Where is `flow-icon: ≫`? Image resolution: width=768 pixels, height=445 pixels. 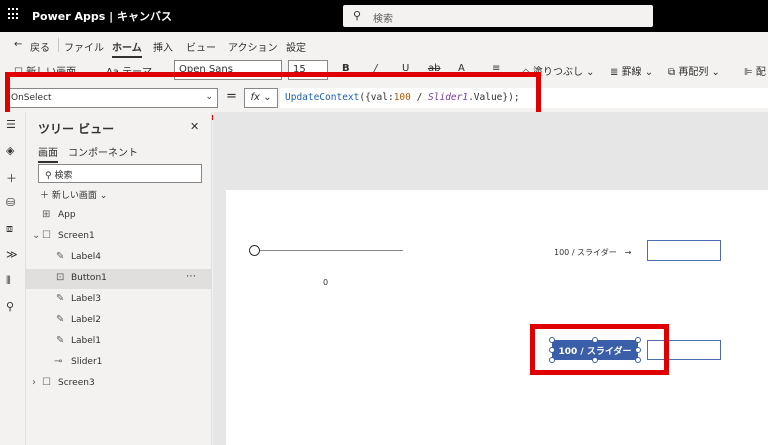 flow-icon: ≫ is located at coordinates (12, 254).